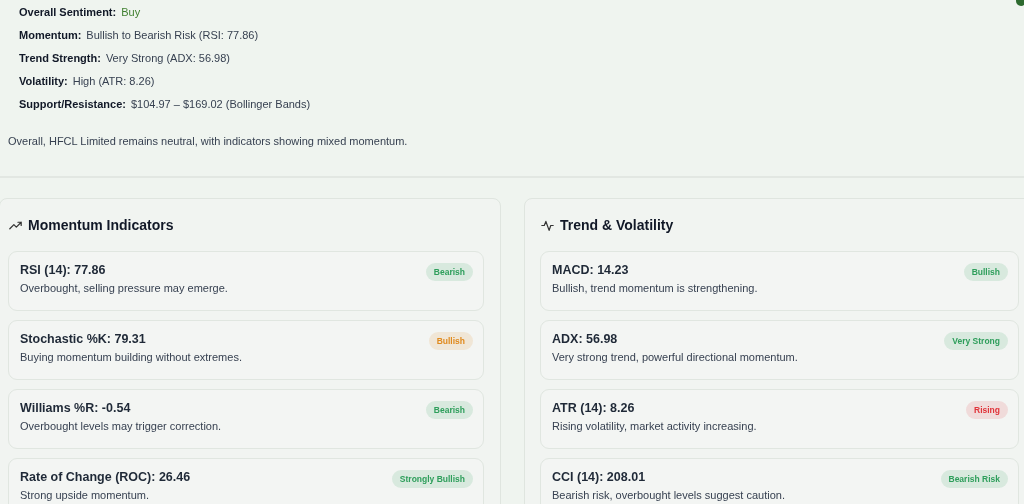  Describe the element at coordinates (43, 80) in the screenshot. I see `summary-label: Volatility:` at that location.